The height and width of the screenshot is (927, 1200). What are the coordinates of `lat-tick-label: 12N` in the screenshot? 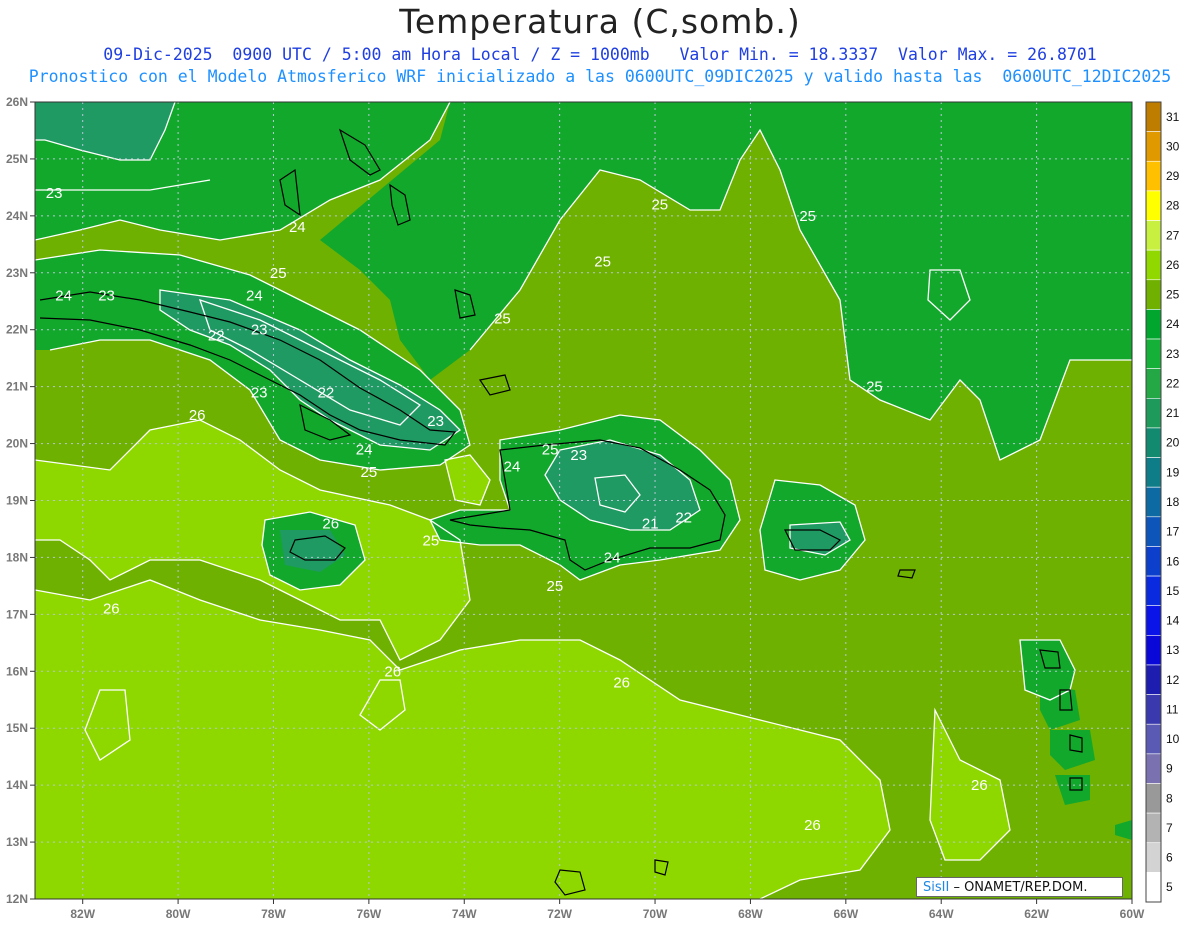 It's located at (17, 899).